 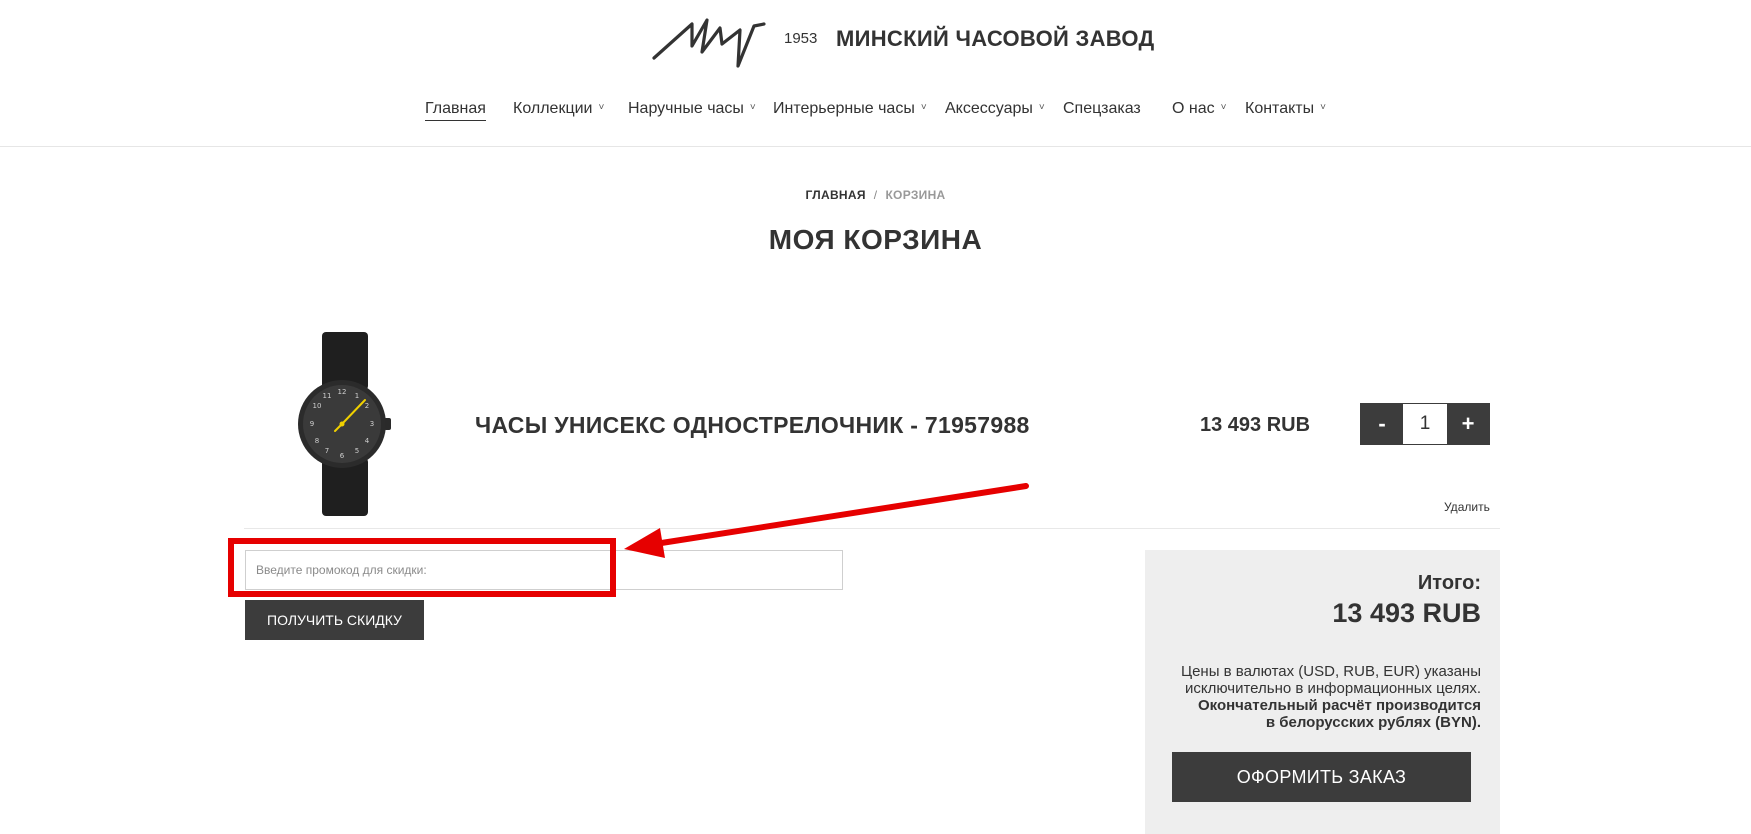 I want to click on nav-item-about: О нас ˅, so click(x=1199, y=109).